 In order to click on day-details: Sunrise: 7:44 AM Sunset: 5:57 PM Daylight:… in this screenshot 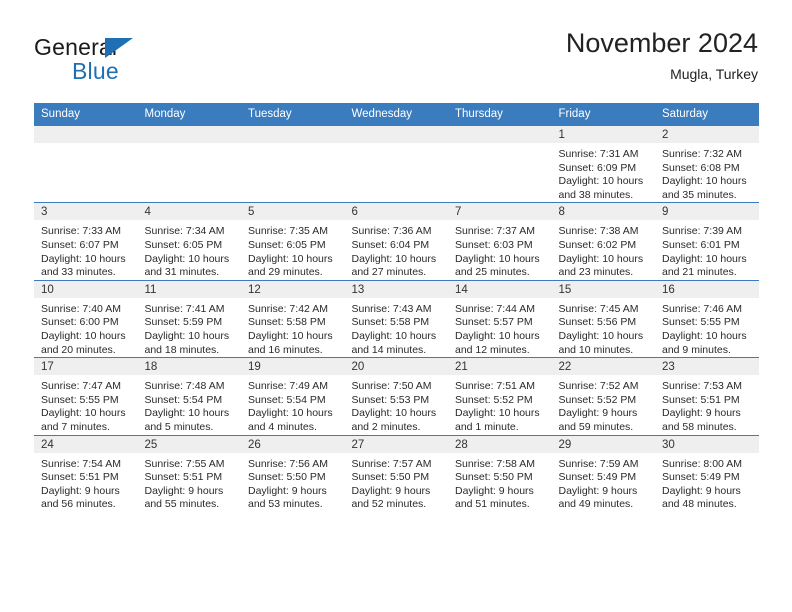, I will do `click(500, 327)`.